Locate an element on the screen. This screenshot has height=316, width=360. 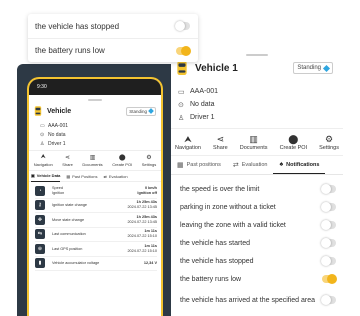
list-item: ▮ Vehicle accumulator voltage 12,34 V is located at coordinates (96, 264).